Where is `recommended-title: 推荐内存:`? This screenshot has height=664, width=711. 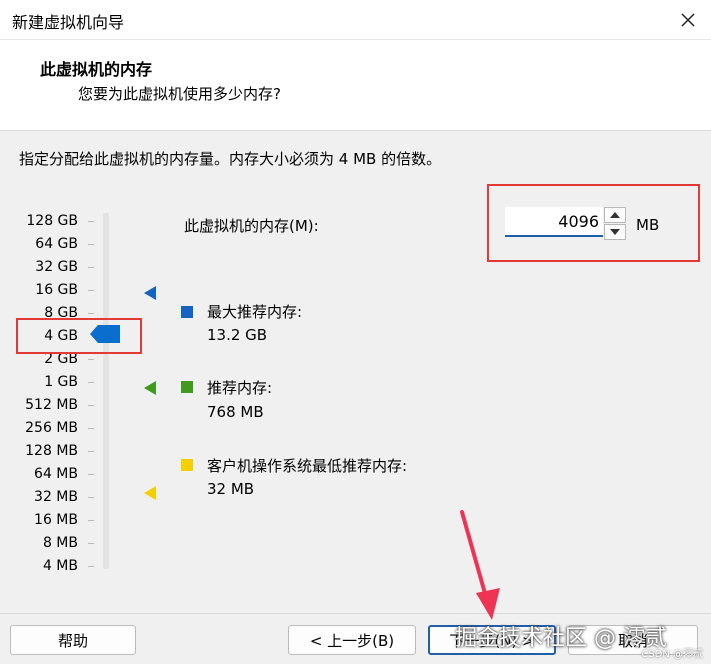
recommended-title: 推荐内存: is located at coordinates (240, 388).